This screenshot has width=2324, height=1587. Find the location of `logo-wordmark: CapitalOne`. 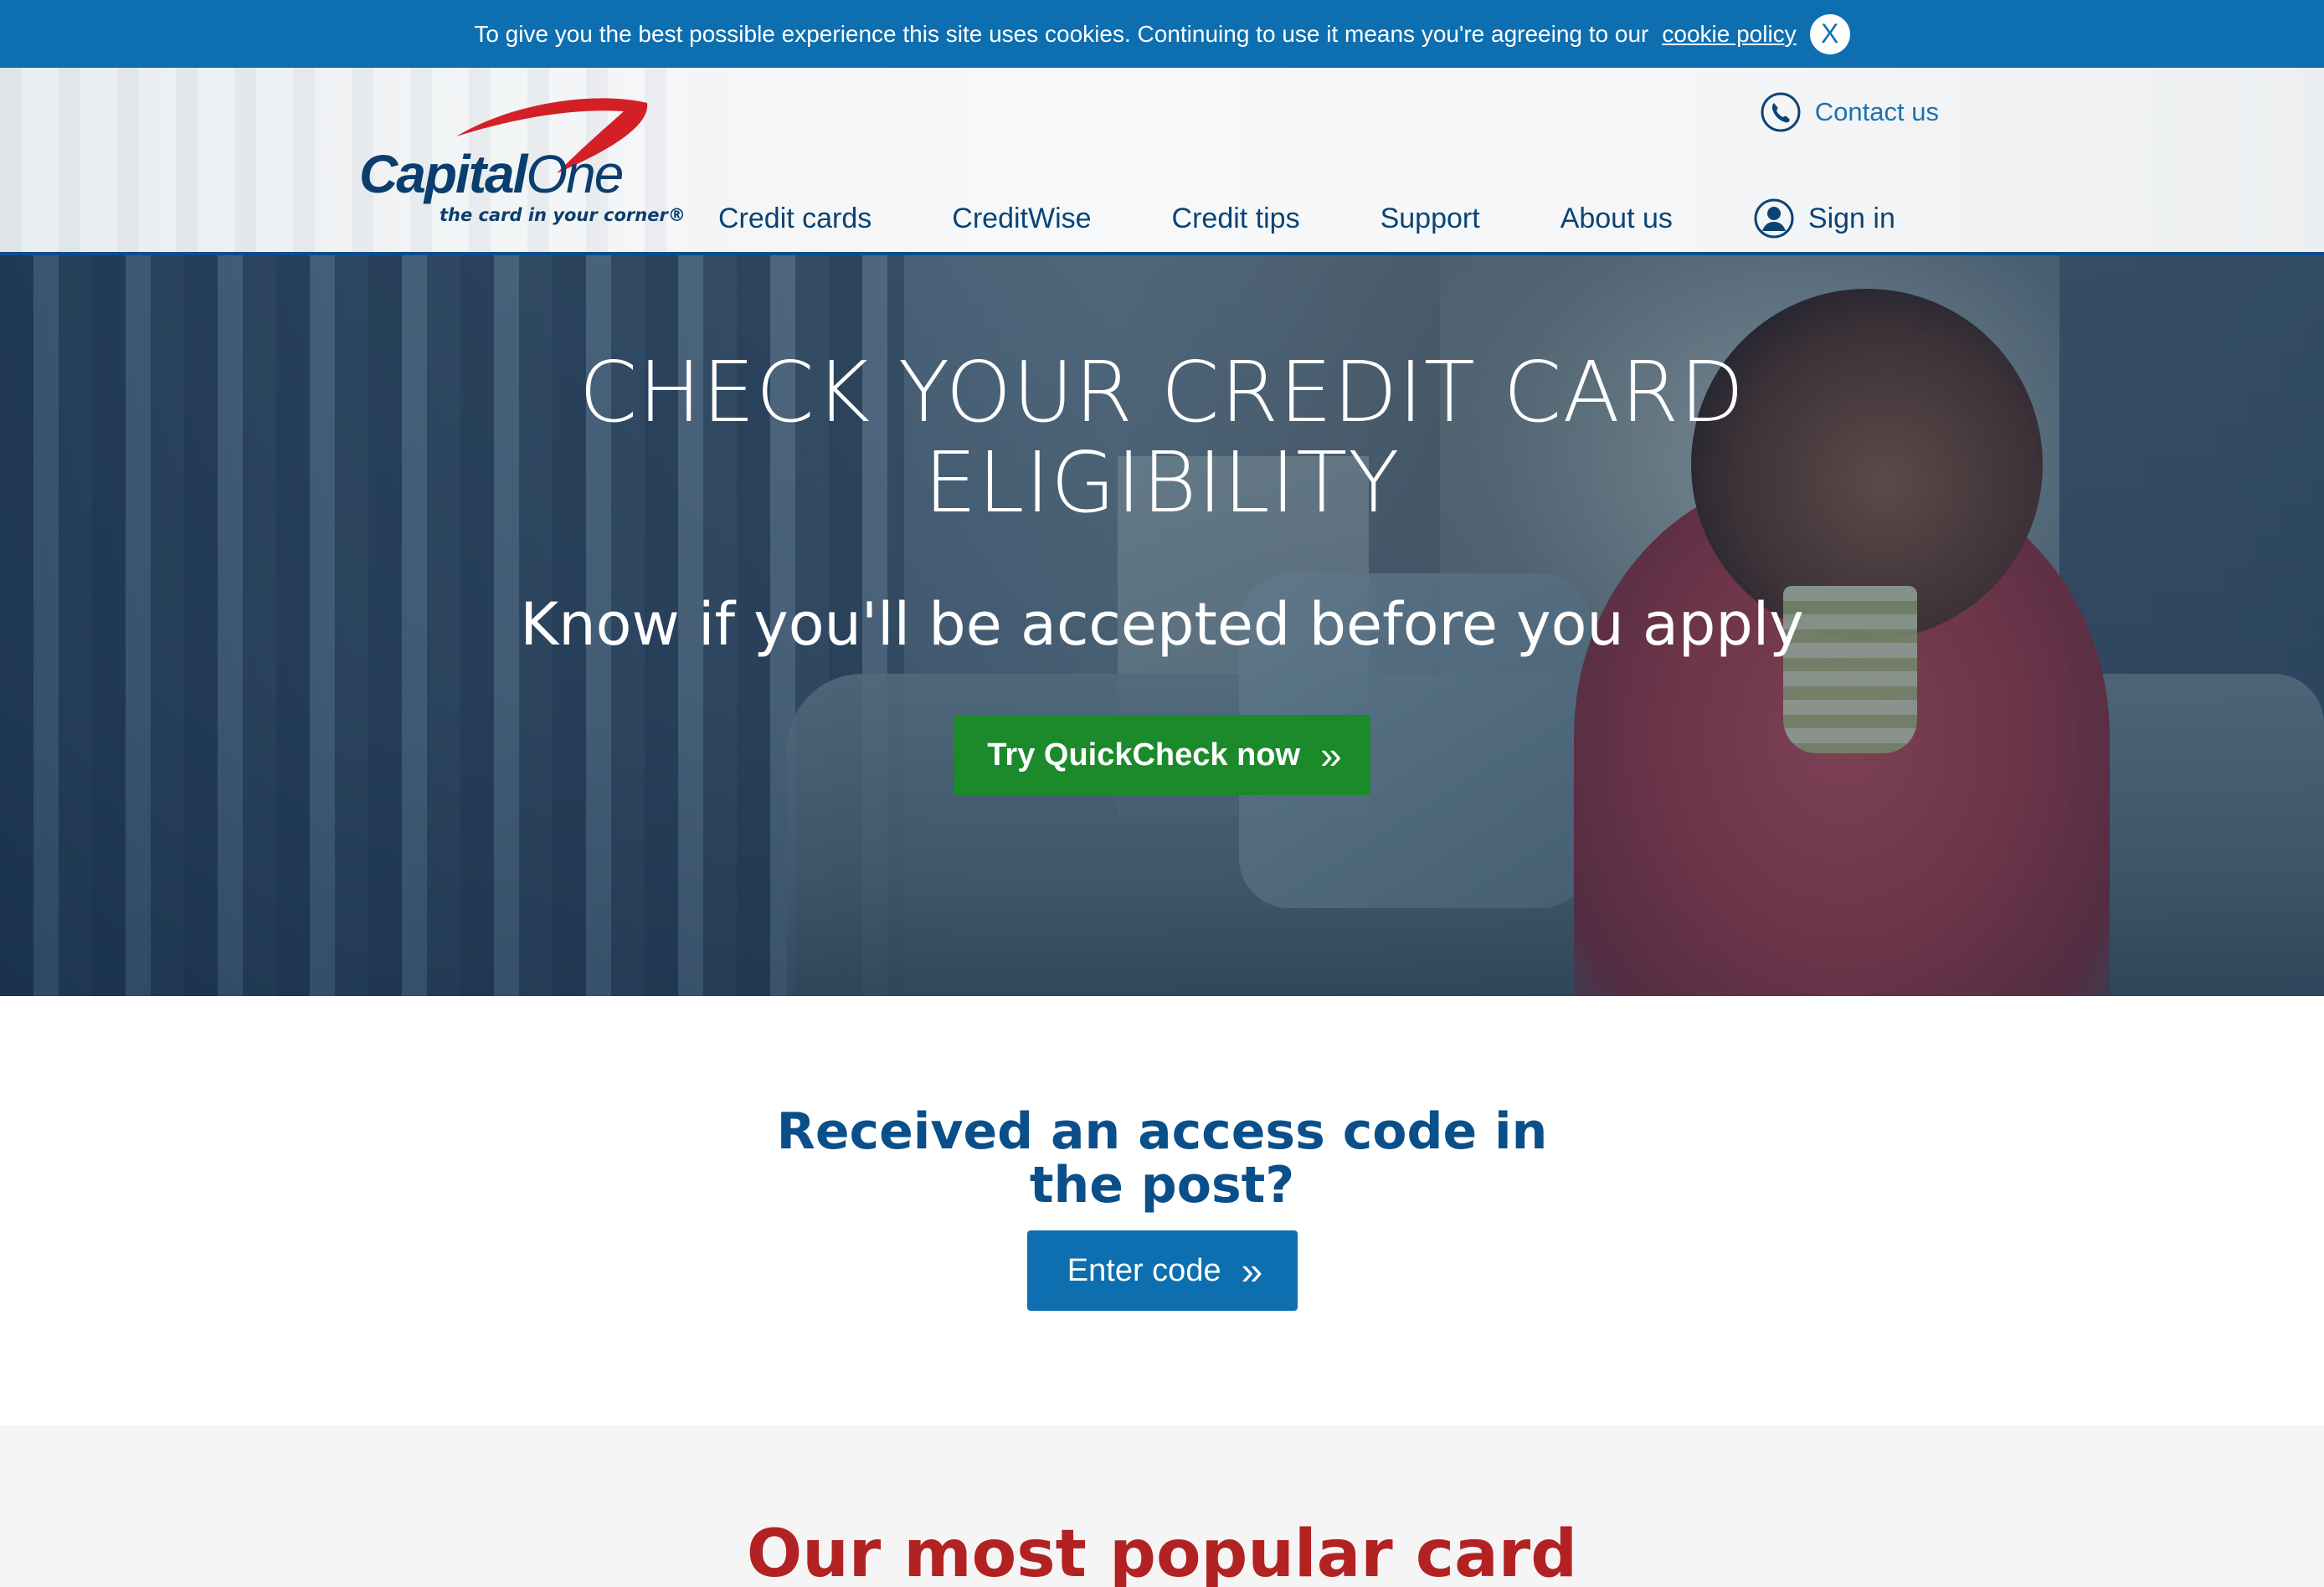

logo-wordmark: CapitalOne is located at coordinates (492, 174).